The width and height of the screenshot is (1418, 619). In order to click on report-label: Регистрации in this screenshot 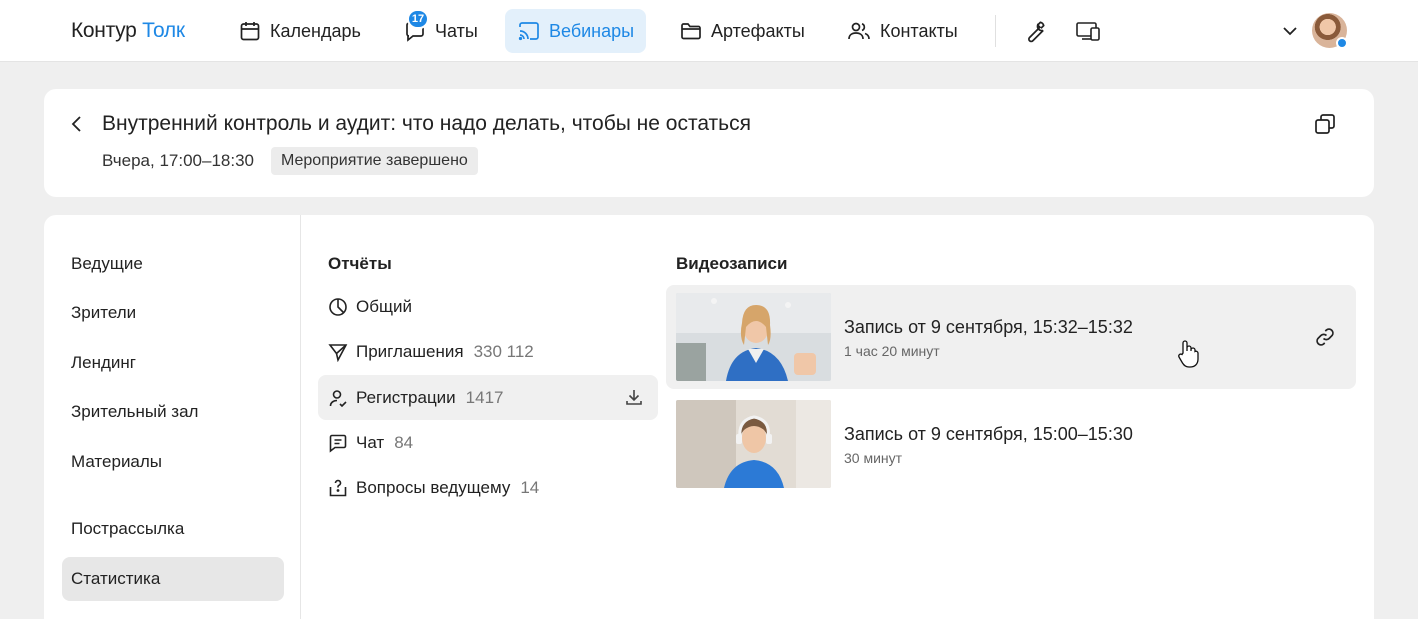, I will do `click(406, 397)`.